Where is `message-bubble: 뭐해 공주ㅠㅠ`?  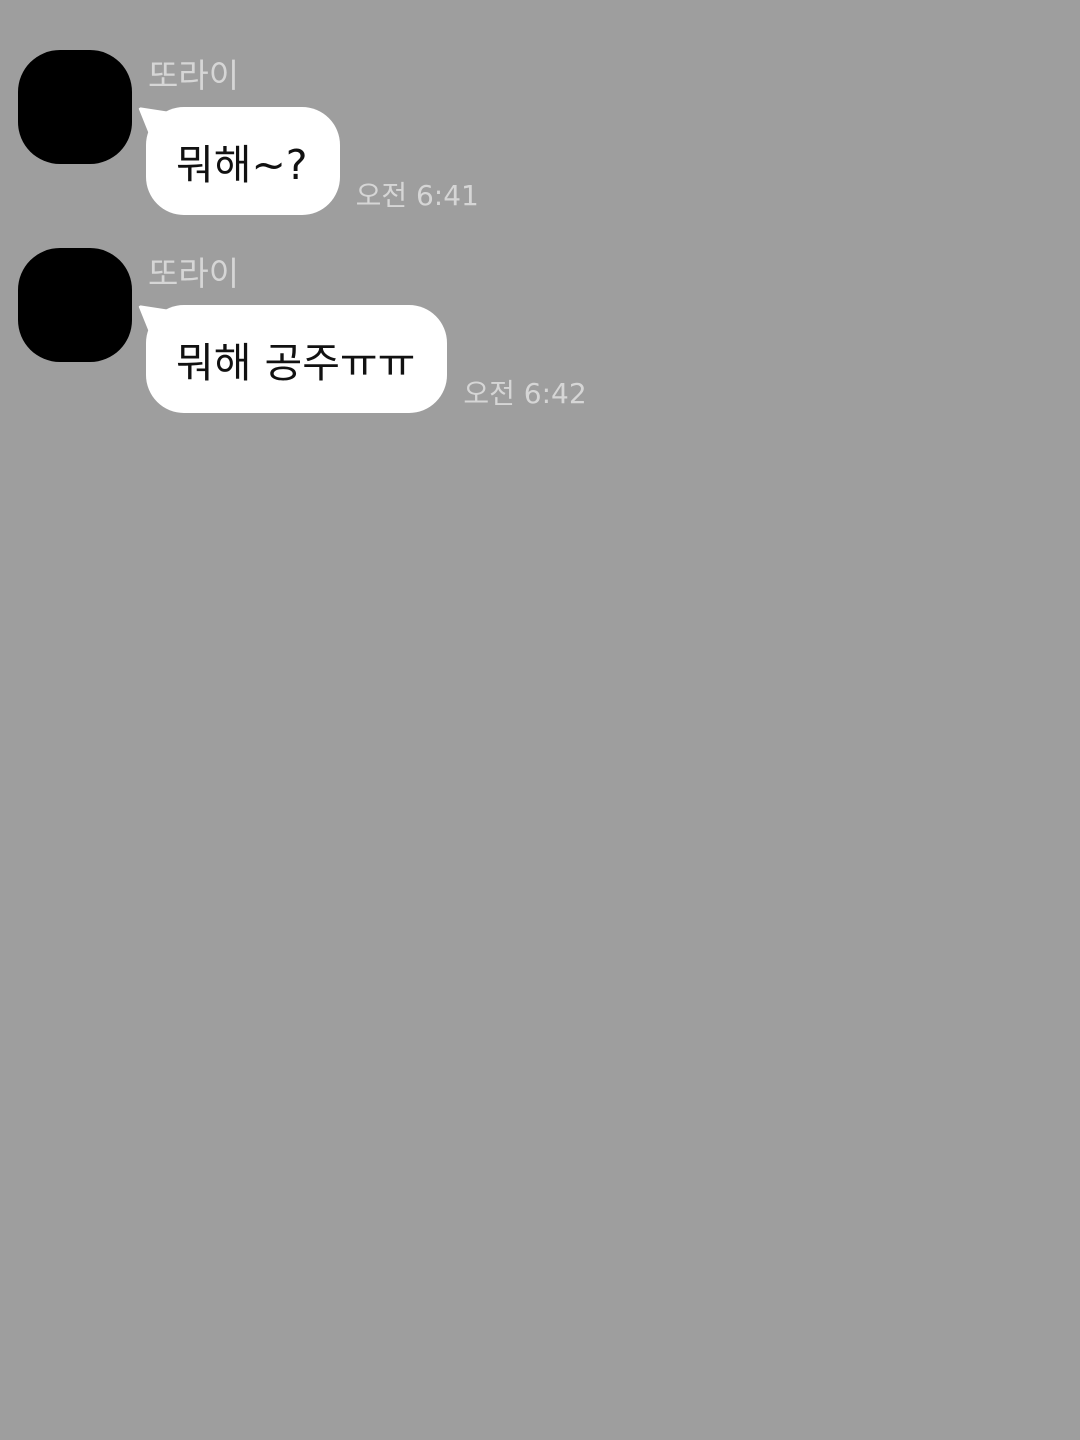
message-bubble: 뭐해 공주ㅠㅠ is located at coordinates (297, 359).